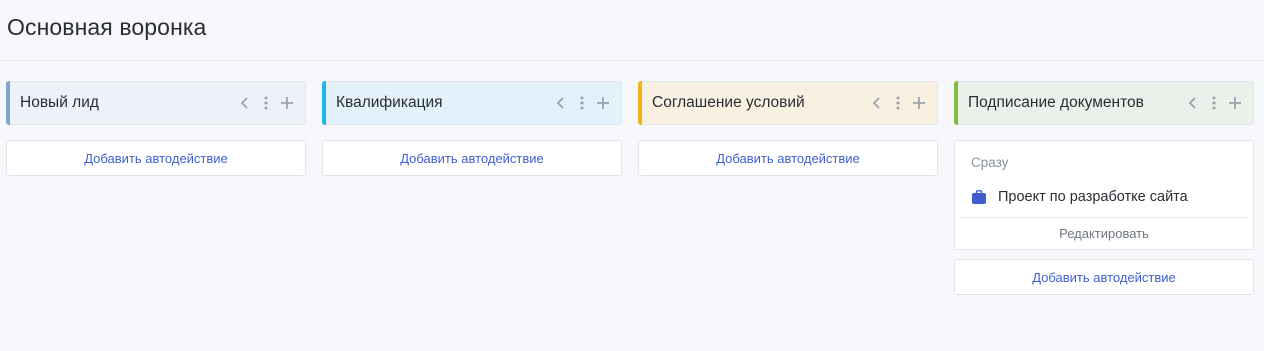 The width and height of the screenshot is (1264, 351). I want to click on stage-column: Квалификация Добавить автодействие, so click(472, 128).